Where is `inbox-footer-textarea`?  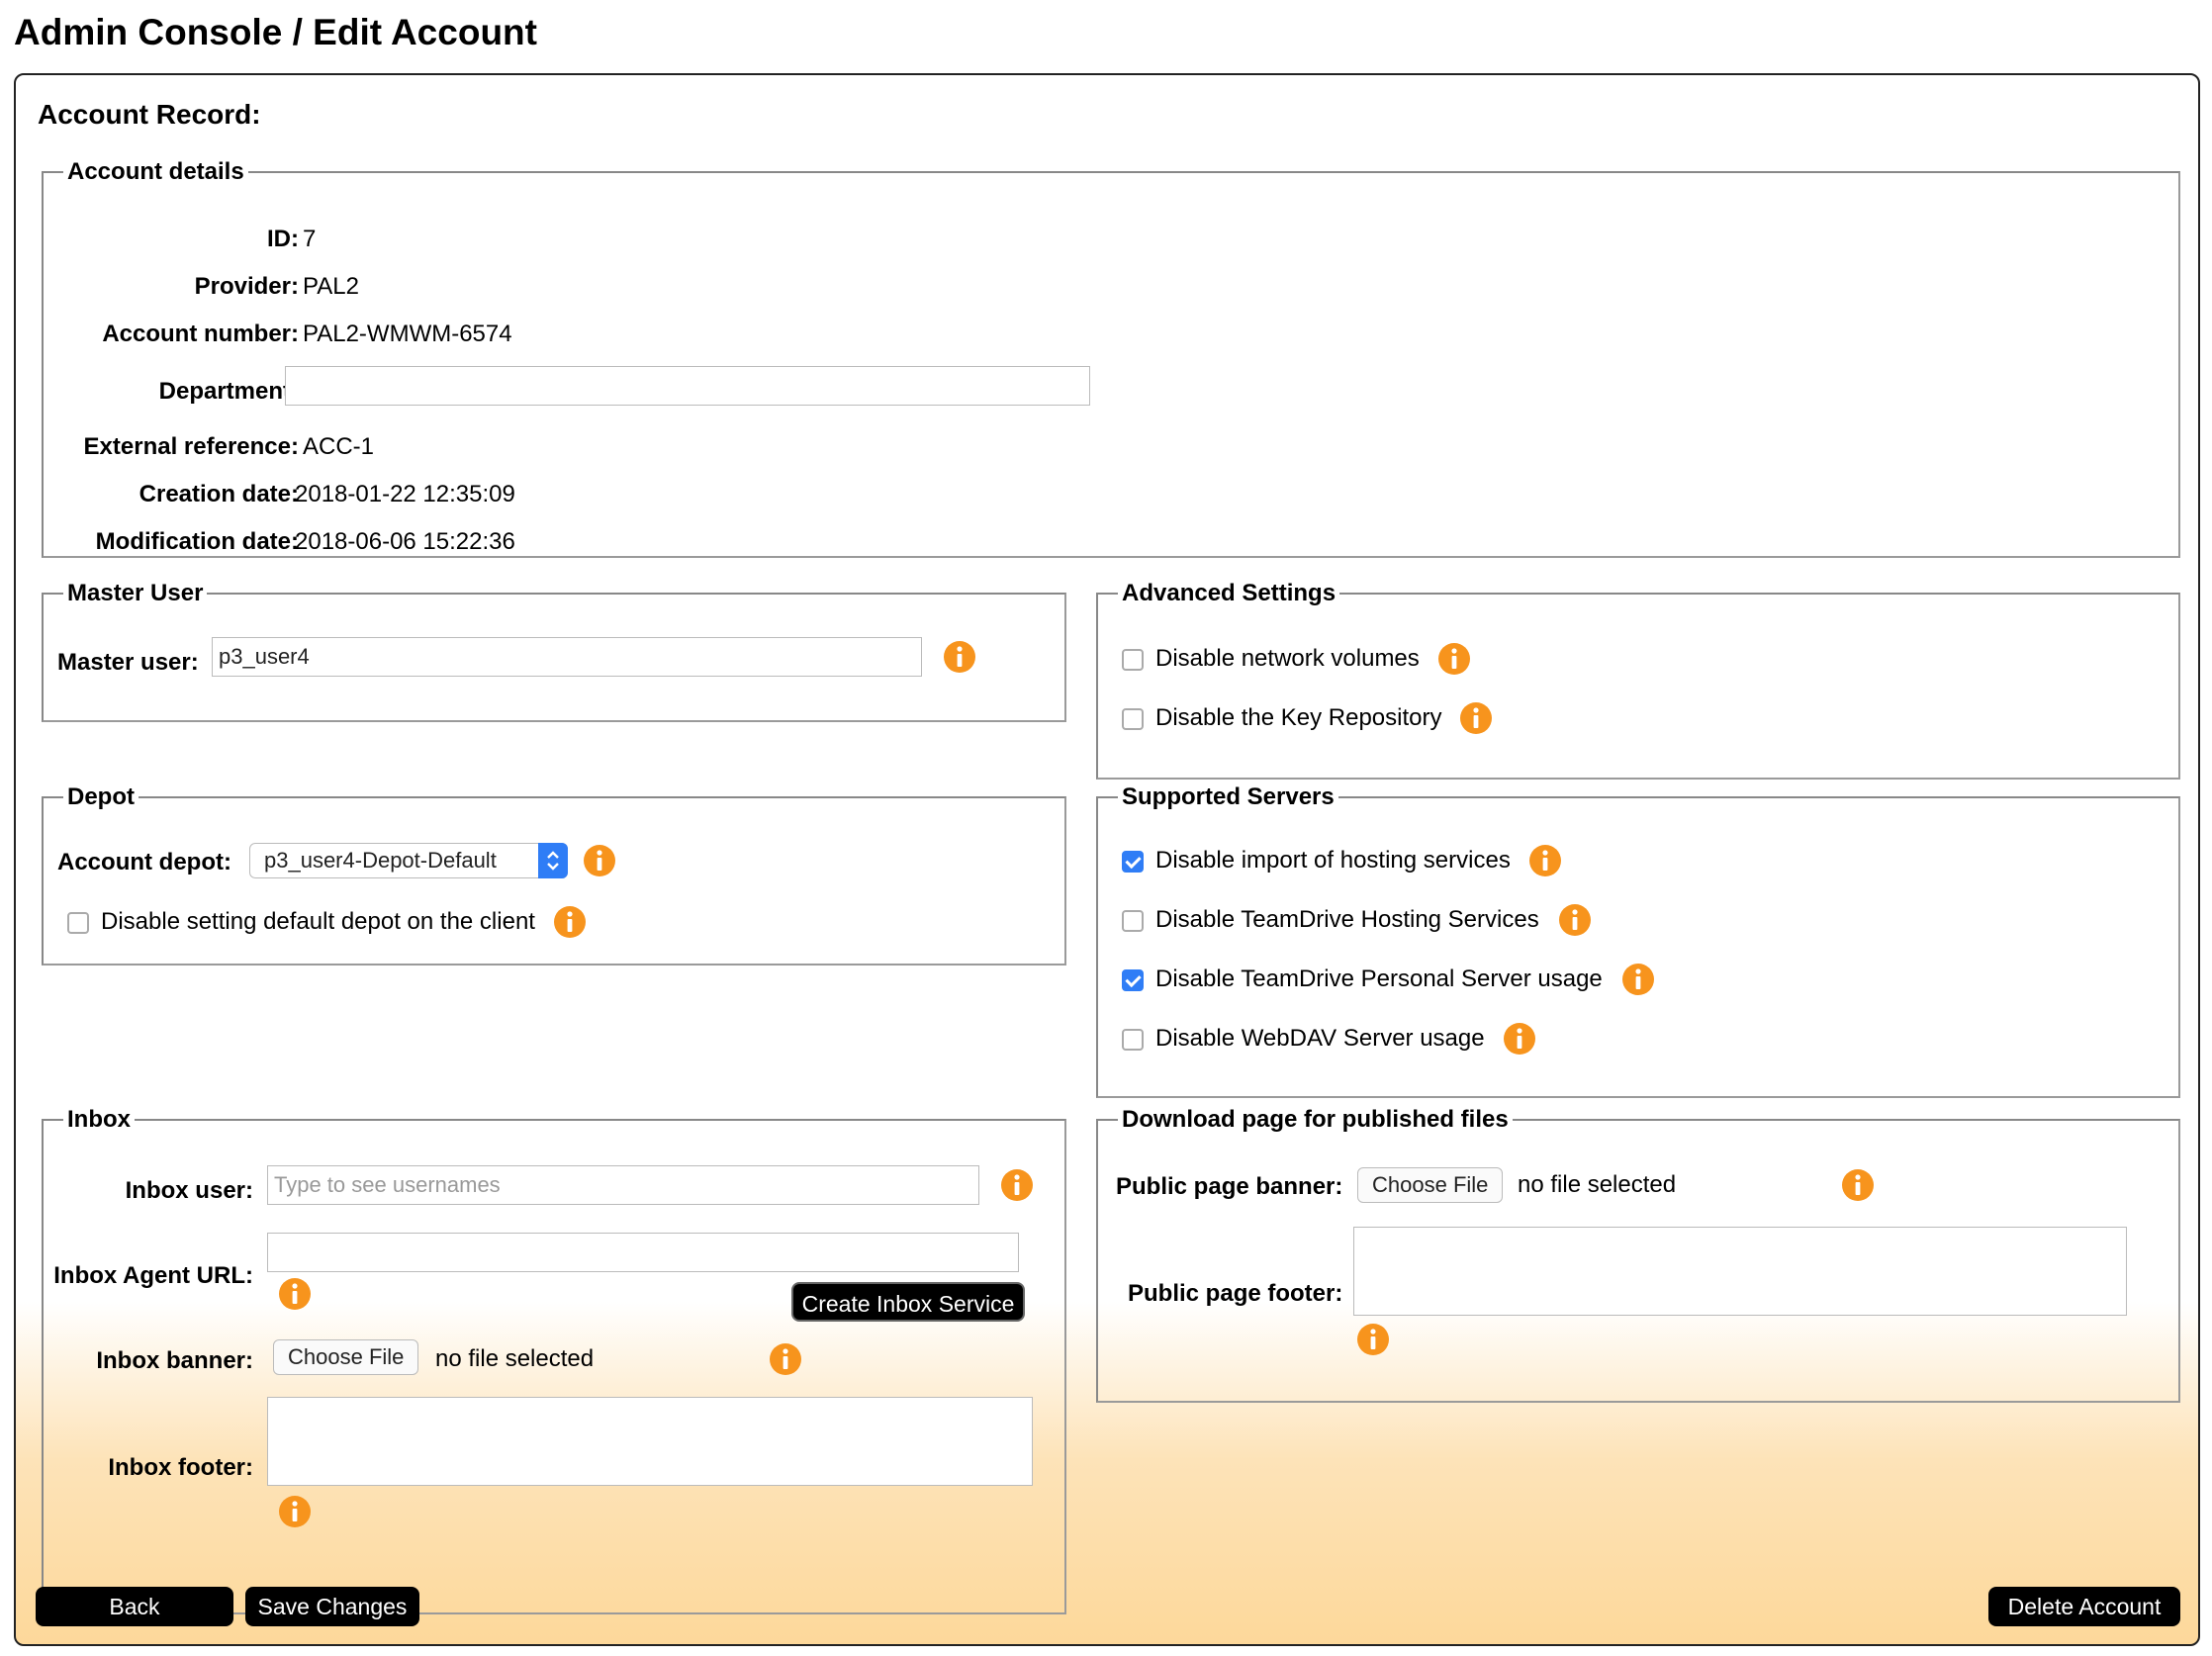
inbox-footer-textarea is located at coordinates (650, 1442).